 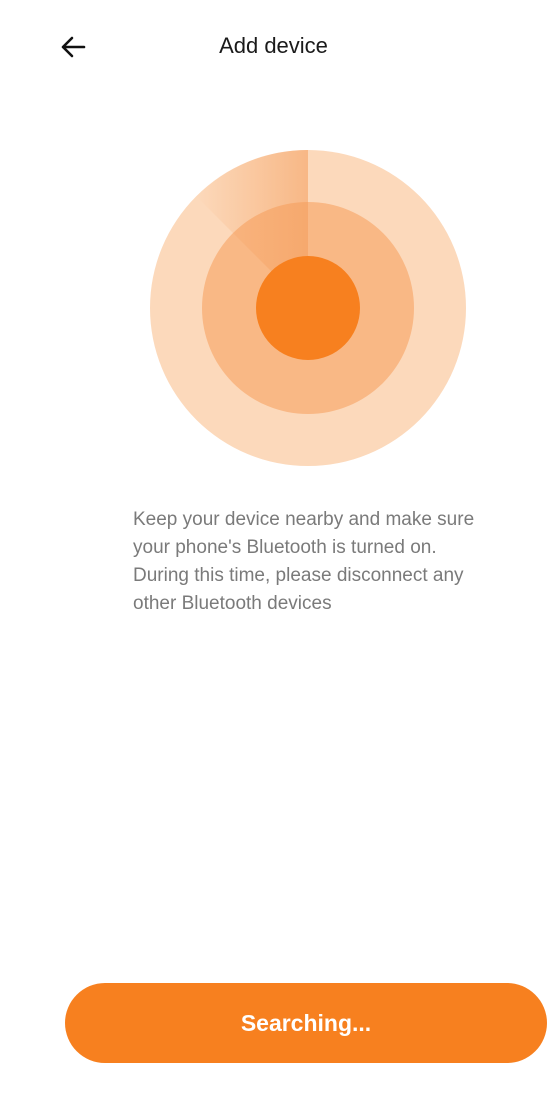 I want to click on page-title: Add device, so click(x=273, y=45).